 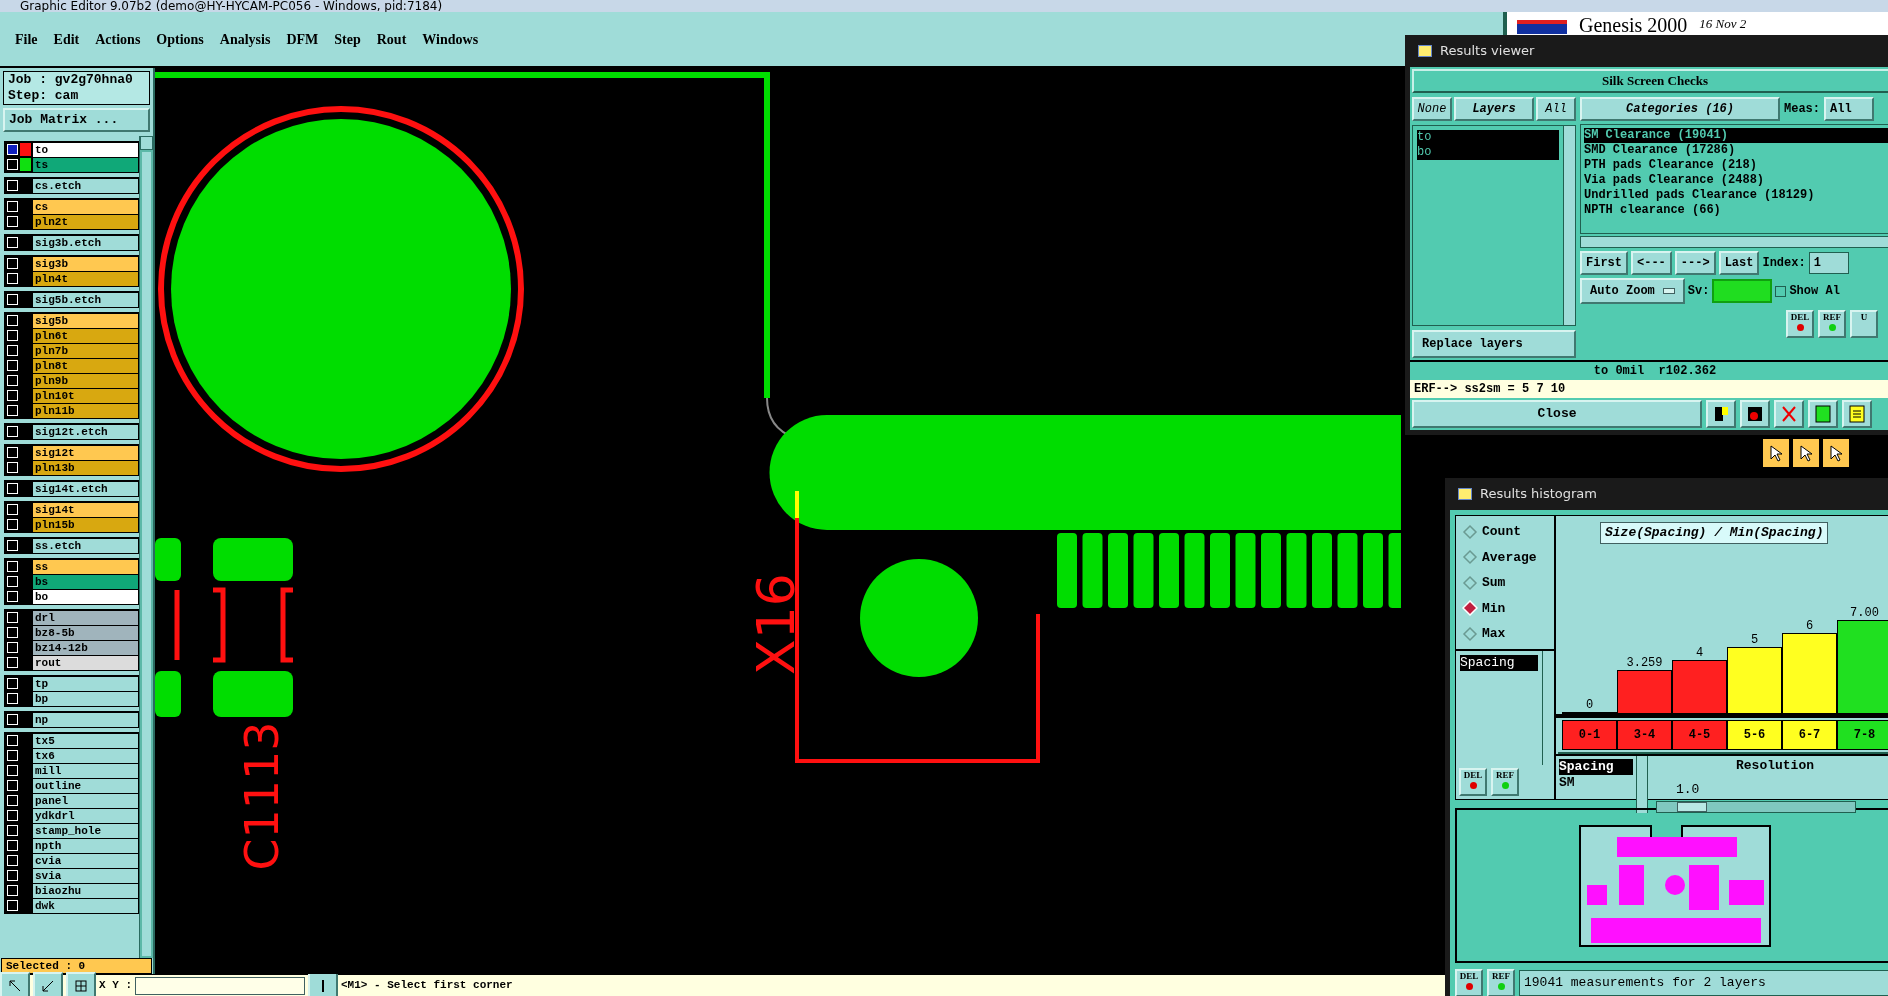 I want to click on layer-row: ss.etch, so click(x=71, y=545).